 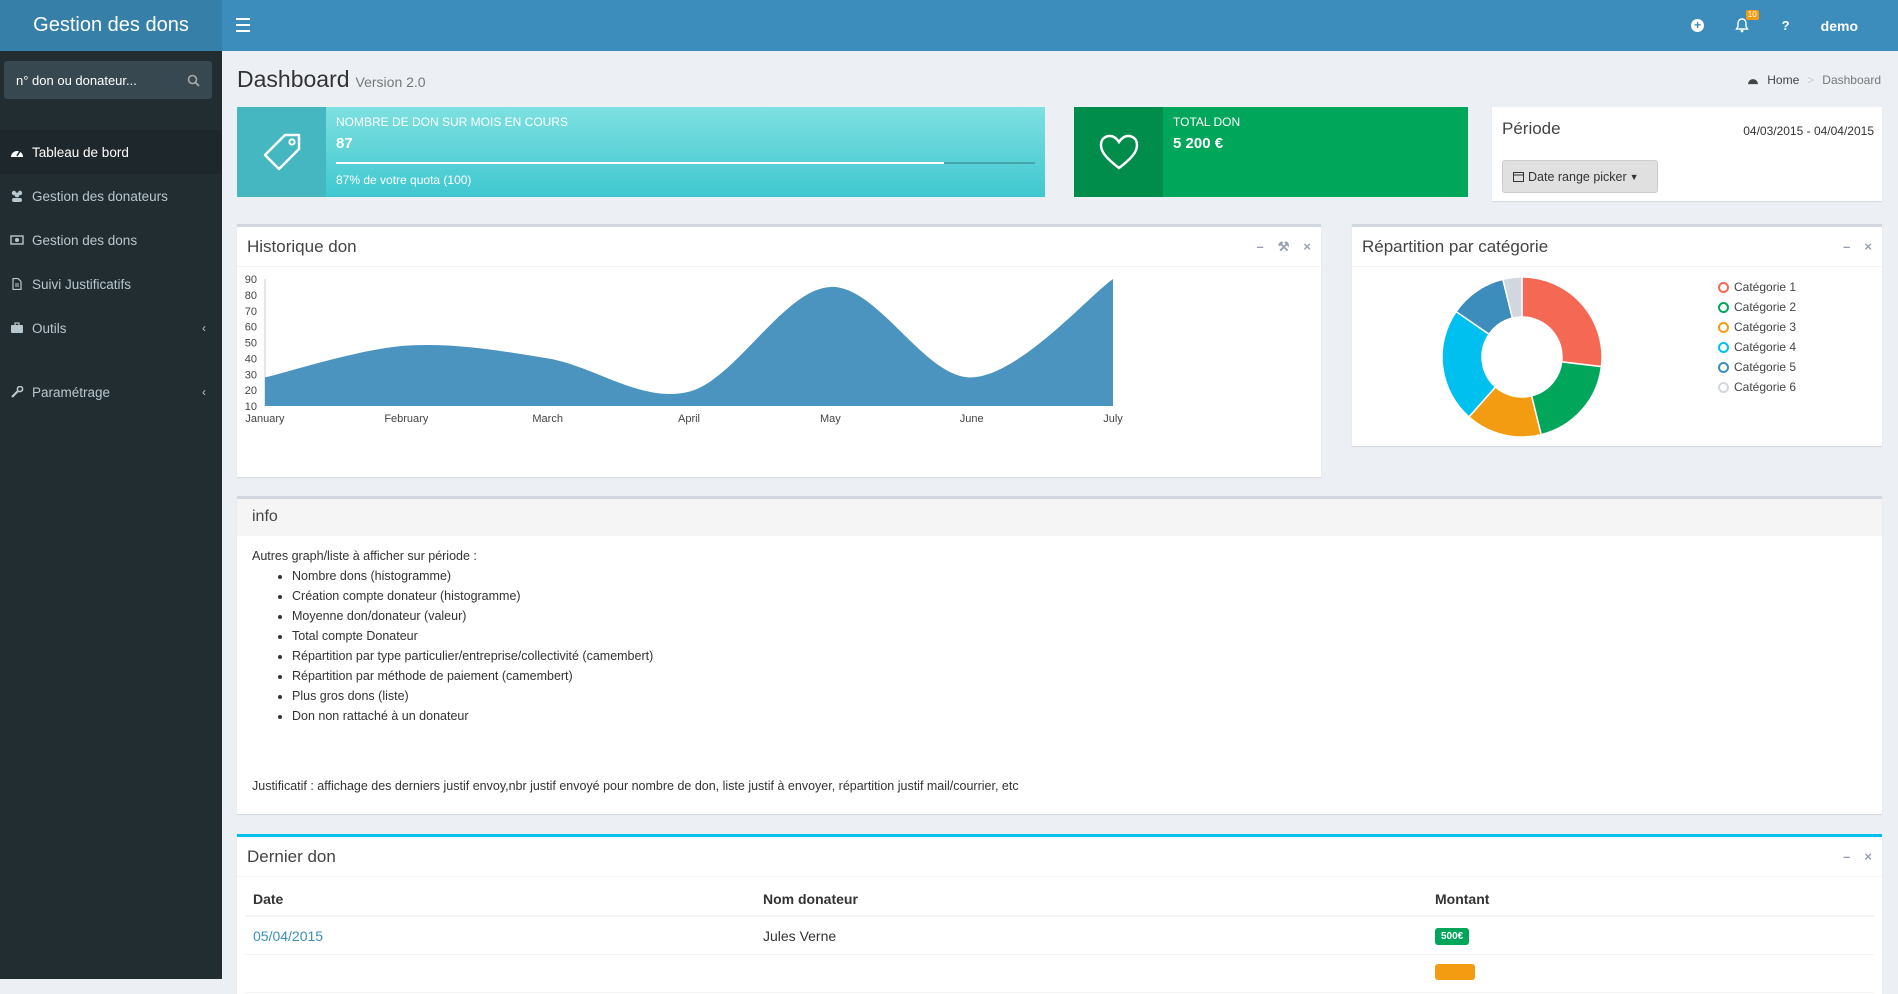 I want to click on column-header-nom: Nom donateur, so click(x=1091, y=896).